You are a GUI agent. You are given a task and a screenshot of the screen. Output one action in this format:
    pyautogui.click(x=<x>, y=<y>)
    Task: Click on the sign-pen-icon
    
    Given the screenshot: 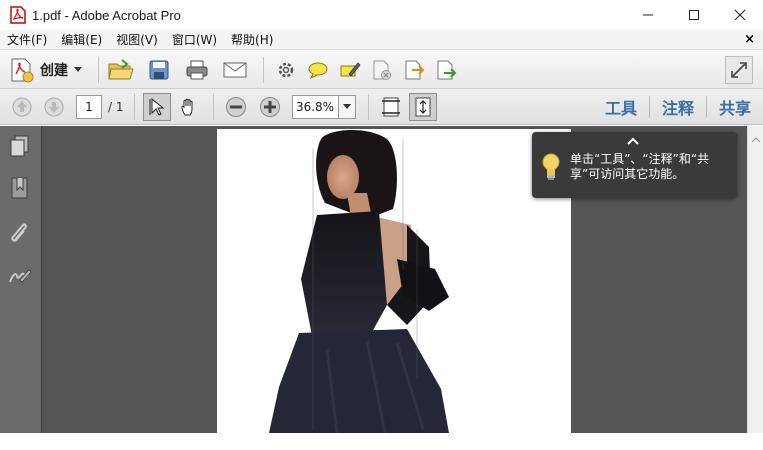 What is the action you would take?
    pyautogui.click(x=350, y=69)
    